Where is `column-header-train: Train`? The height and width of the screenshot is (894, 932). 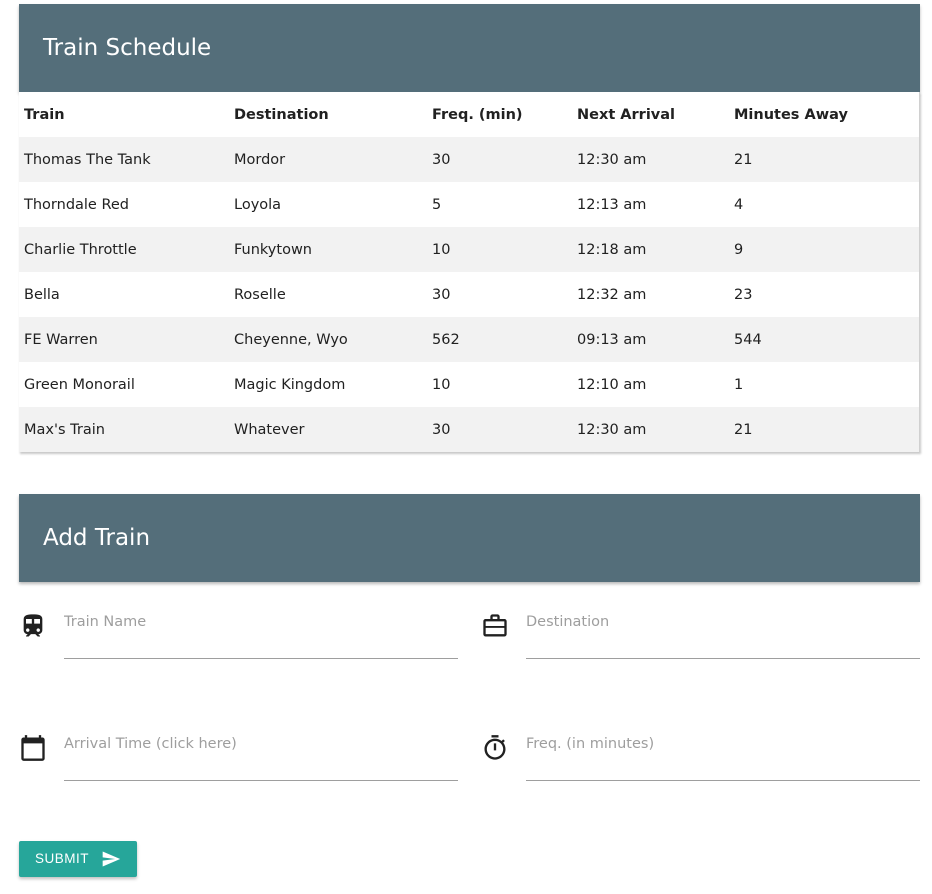 column-header-train: Train is located at coordinates (44, 114).